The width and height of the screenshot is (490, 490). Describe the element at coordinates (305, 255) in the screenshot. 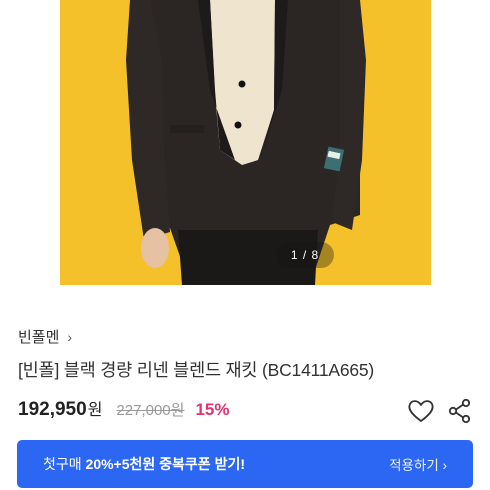

I see `image-counter: 1 / 8` at that location.